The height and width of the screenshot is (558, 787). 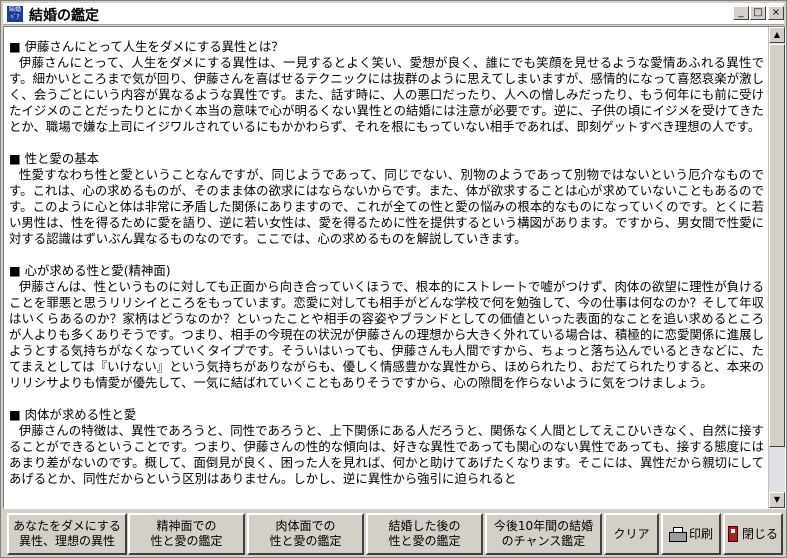 I want to click on bad-partner-reading-button: あなたをダメにする 異性、理想の異性, so click(x=67, y=534).